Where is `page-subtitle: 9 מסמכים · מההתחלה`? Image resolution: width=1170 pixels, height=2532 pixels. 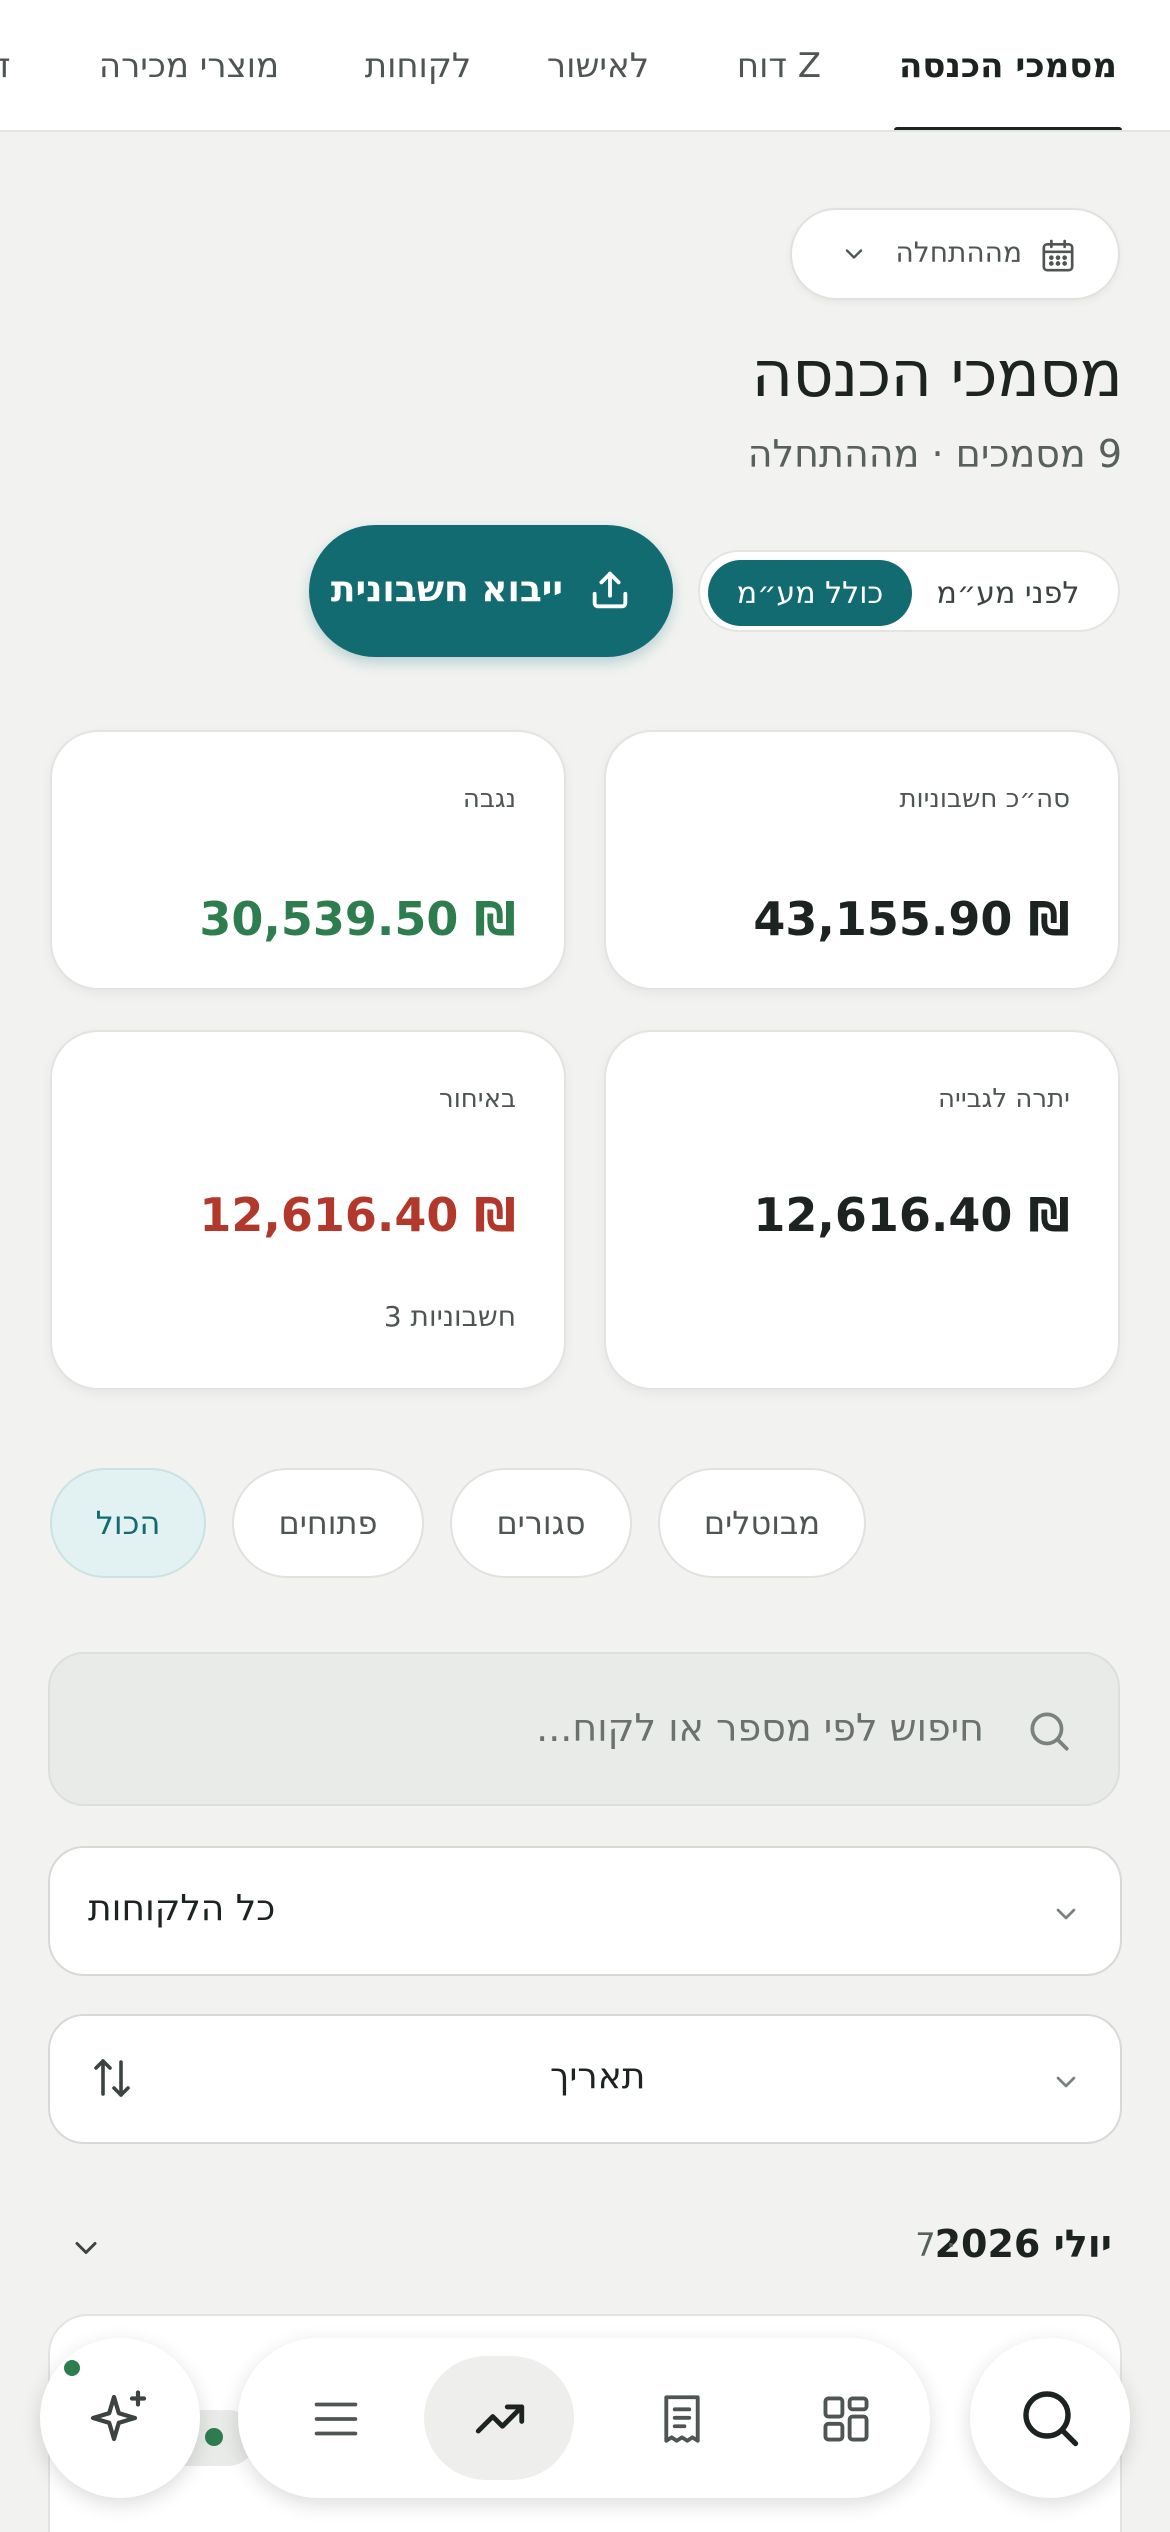 page-subtitle: 9 מסמכים · מההתחלה is located at coordinates (934, 454).